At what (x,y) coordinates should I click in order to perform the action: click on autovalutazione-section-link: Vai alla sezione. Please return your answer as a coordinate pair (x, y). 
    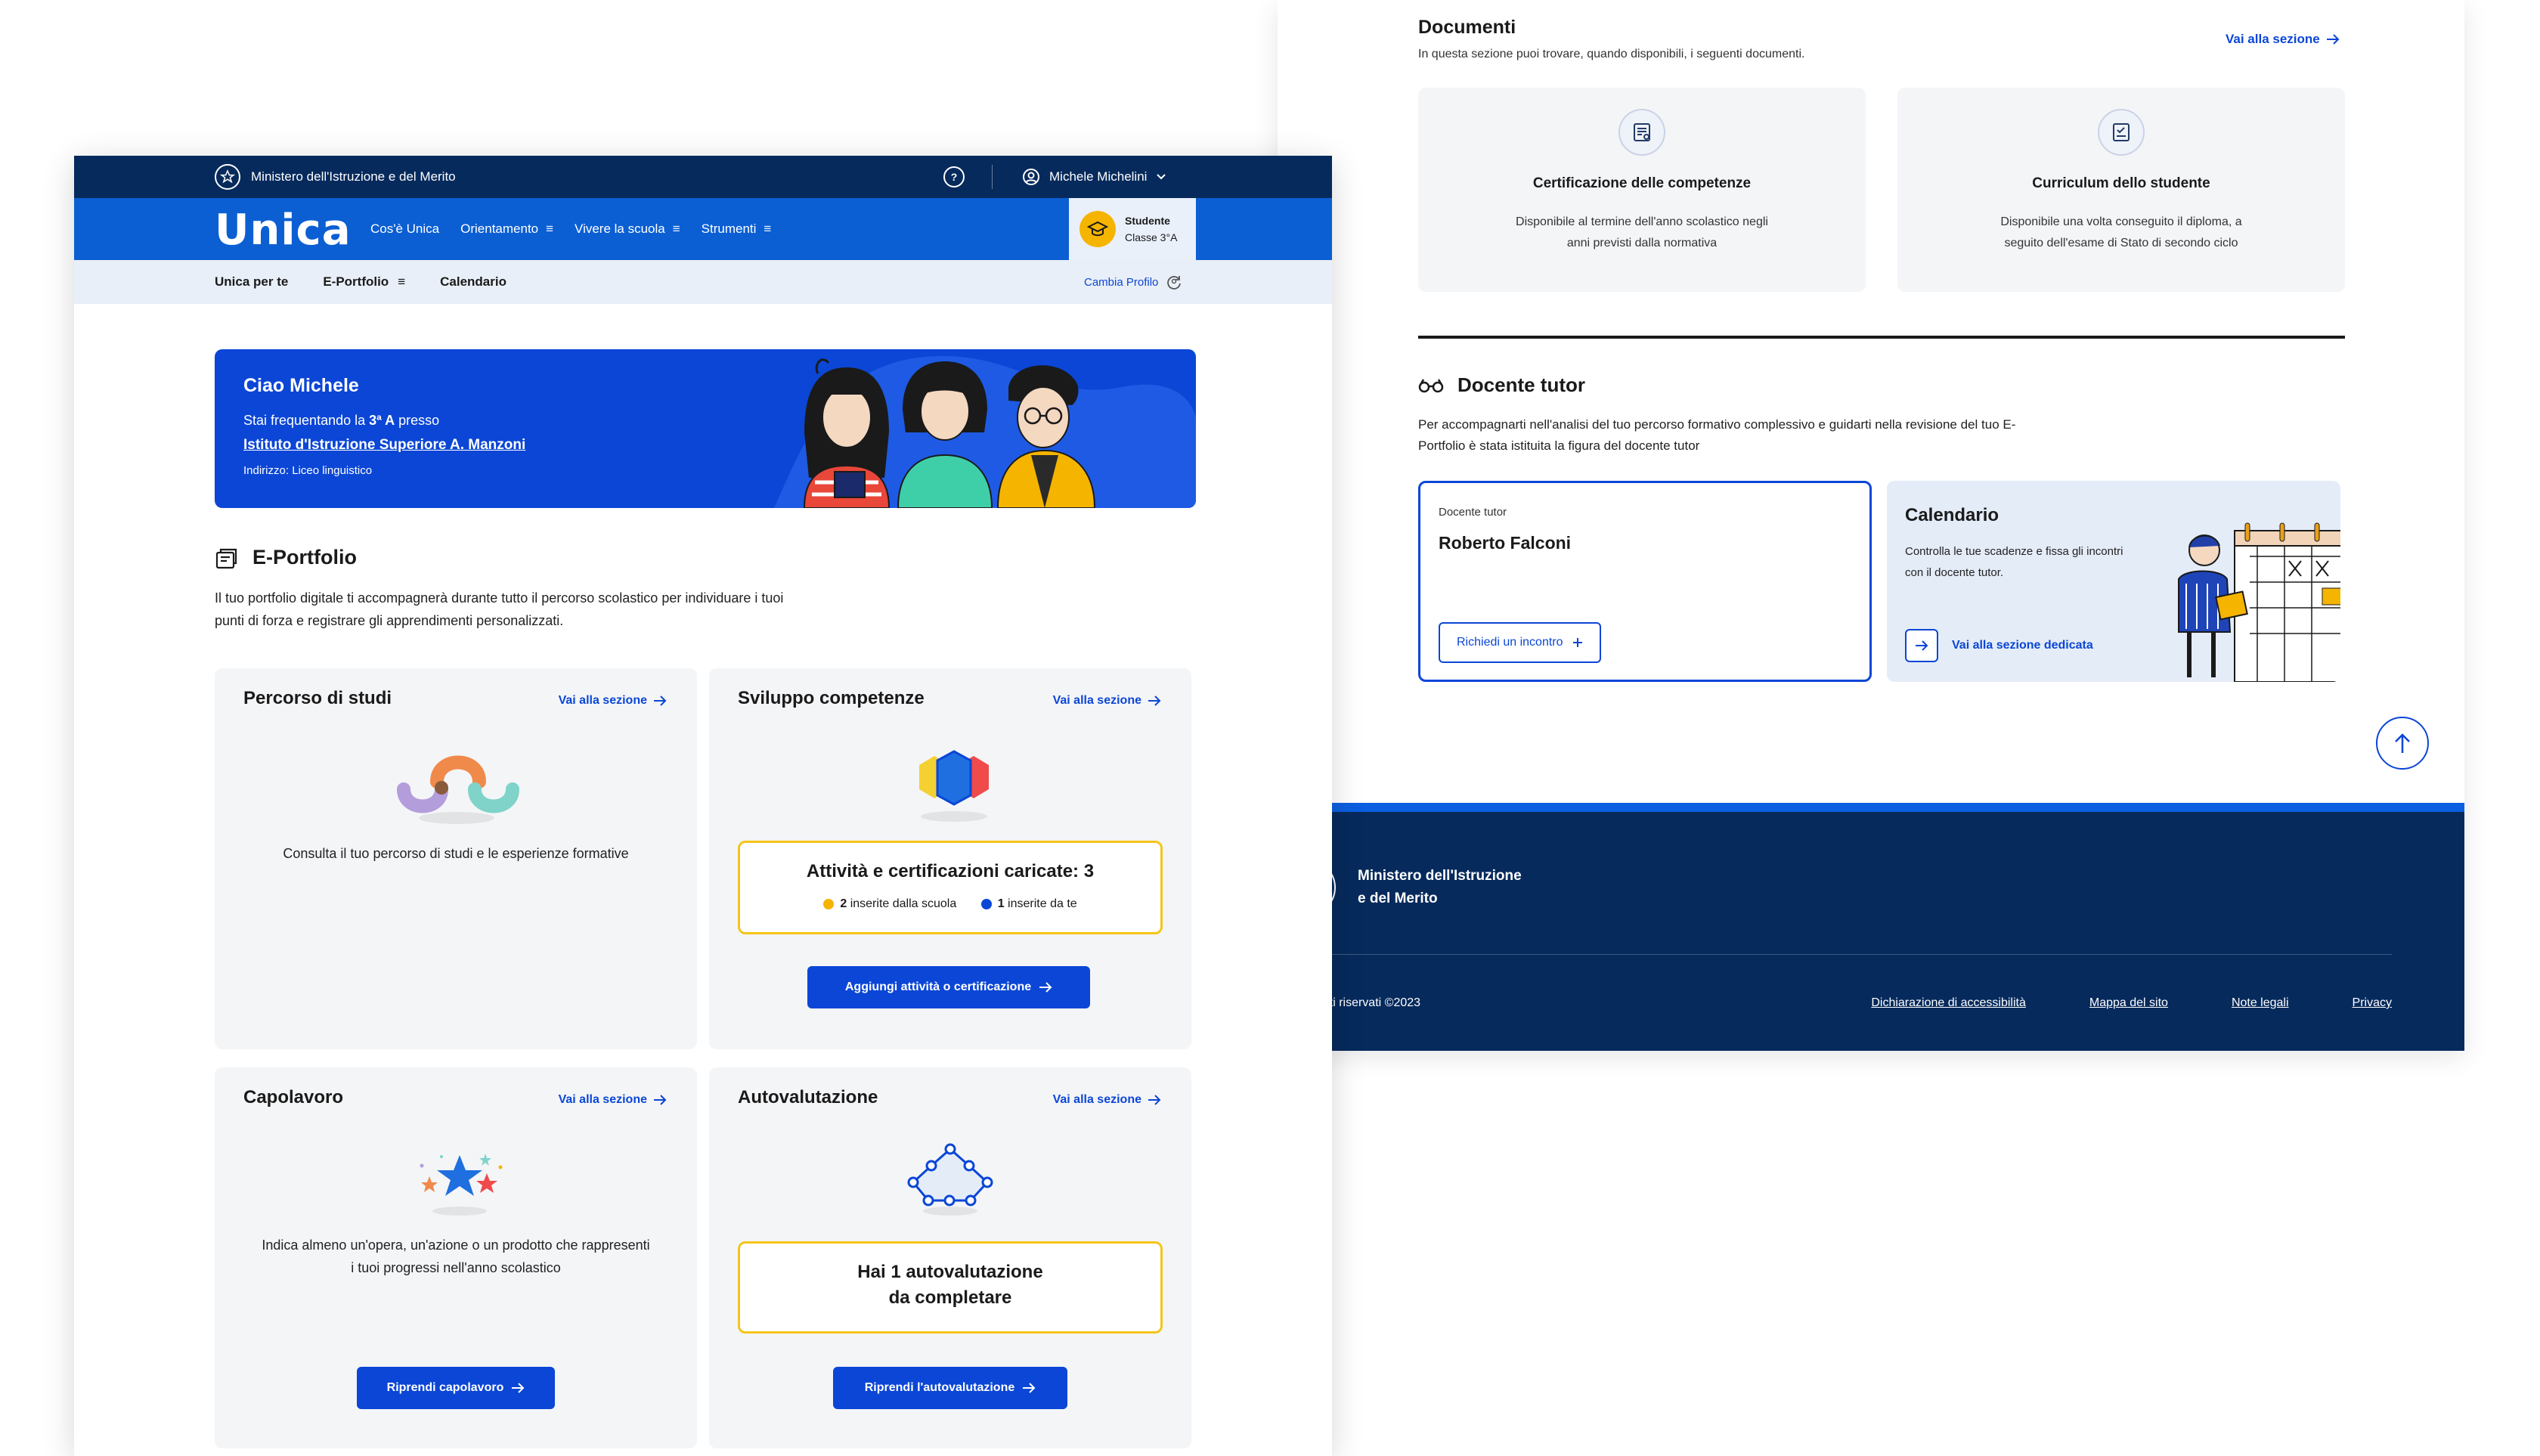
    Looking at the image, I should click on (1107, 1100).